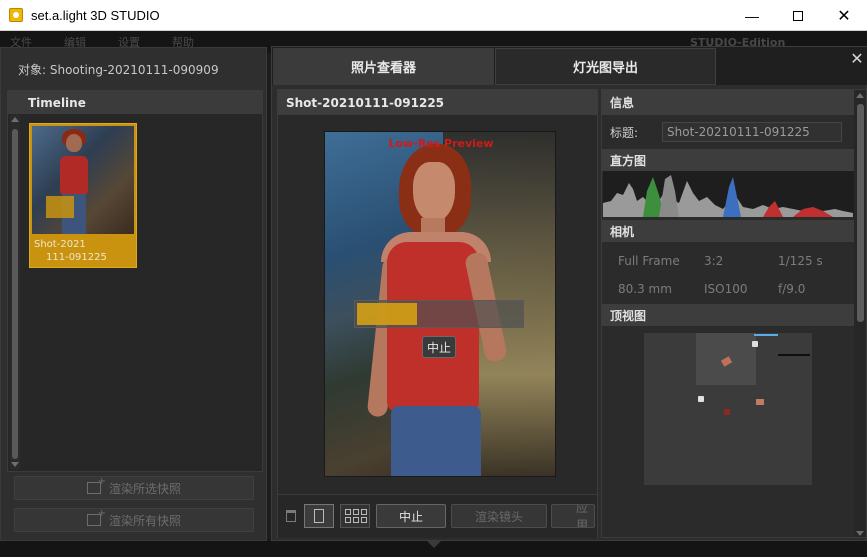  What do you see at coordinates (411, 516) in the screenshot?
I see `stop-button: 中止` at bounding box center [411, 516].